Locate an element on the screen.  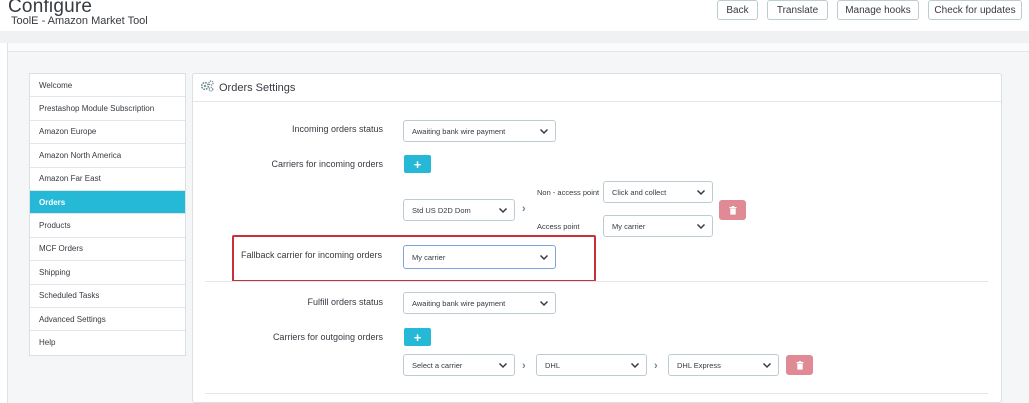
sidebar-item-amazon-north-america: Amazon North America is located at coordinates (107, 156).